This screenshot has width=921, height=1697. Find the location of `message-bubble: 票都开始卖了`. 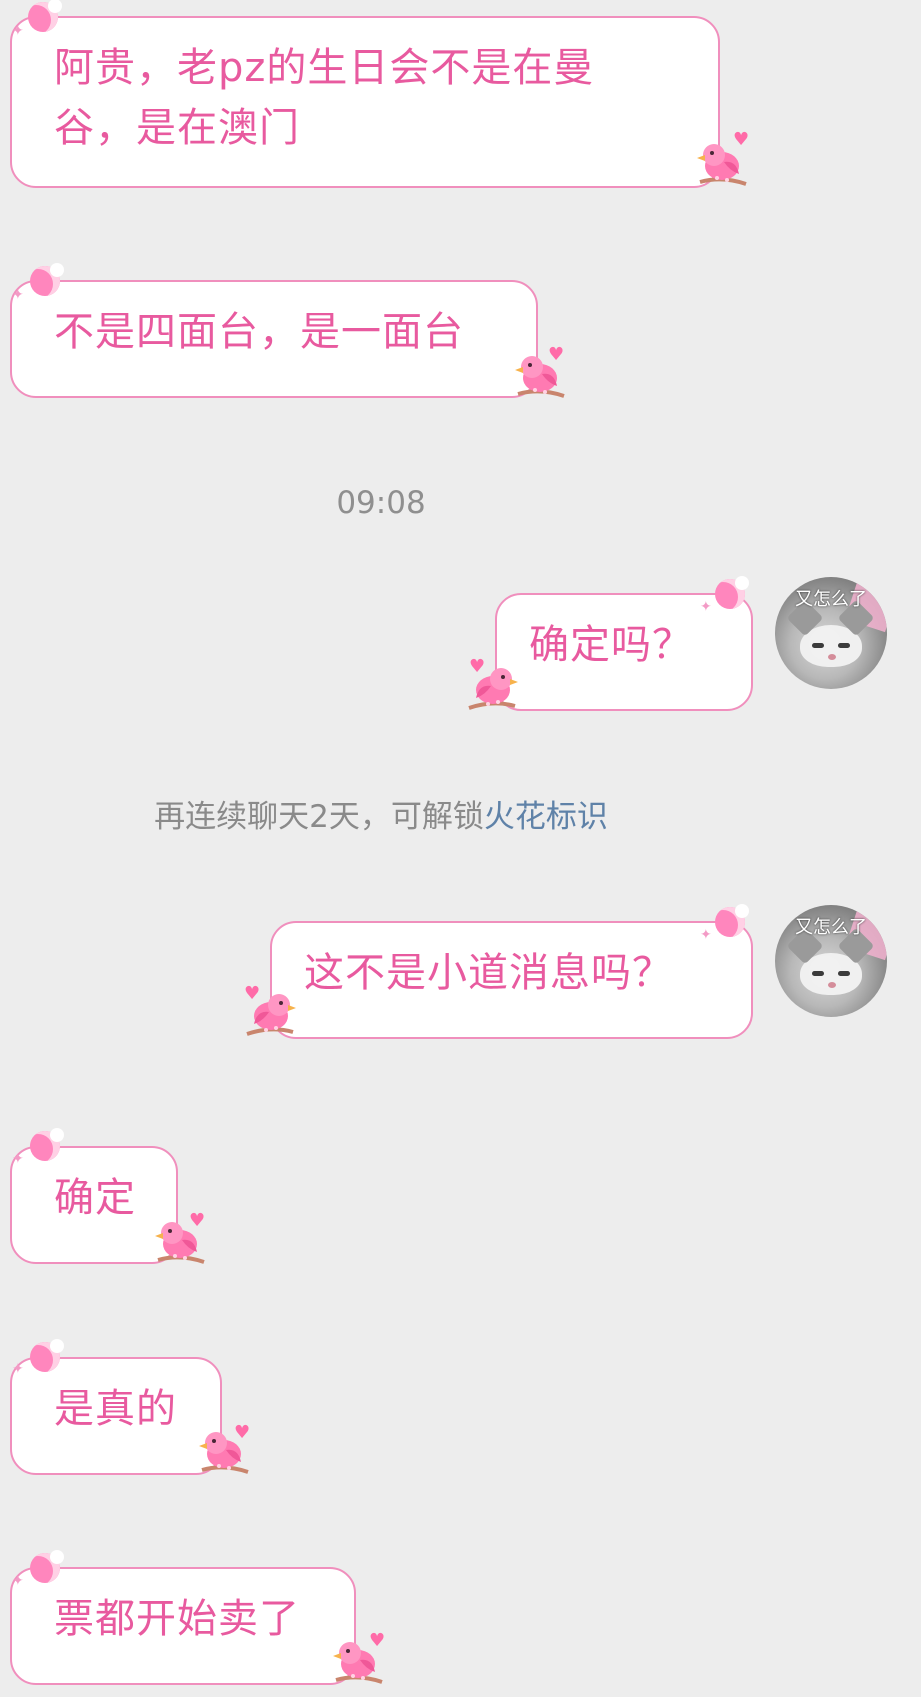

message-bubble: 票都开始卖了 is located at coordinates (183, 1626).